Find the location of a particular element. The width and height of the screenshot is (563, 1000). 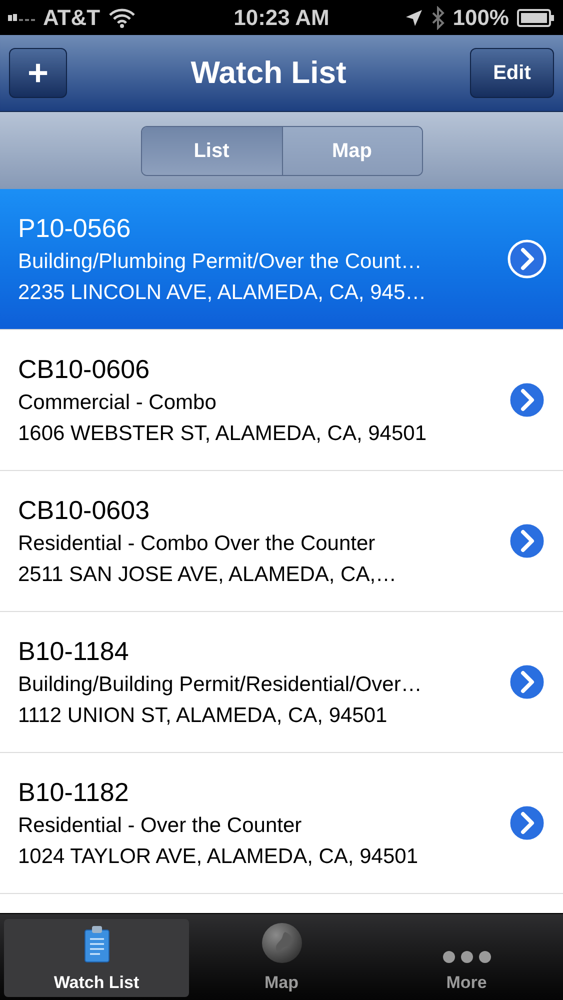

permit-type: Residential - Over the Counter is located at coordinates (160, 825).